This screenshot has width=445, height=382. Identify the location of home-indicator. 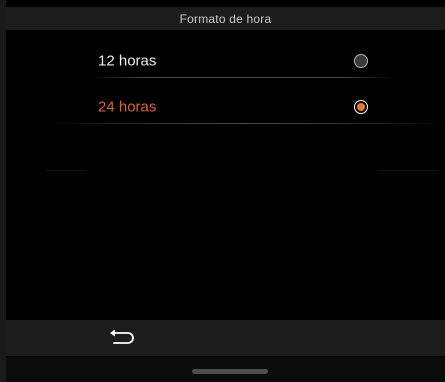
(230, 371).